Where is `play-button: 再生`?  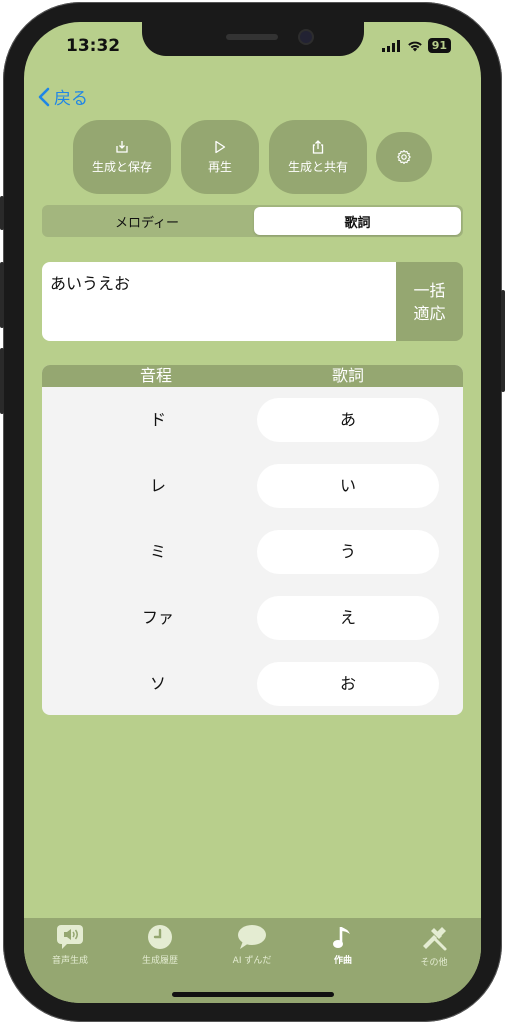
play-button: 再生 is located at coordinates (220, 157).